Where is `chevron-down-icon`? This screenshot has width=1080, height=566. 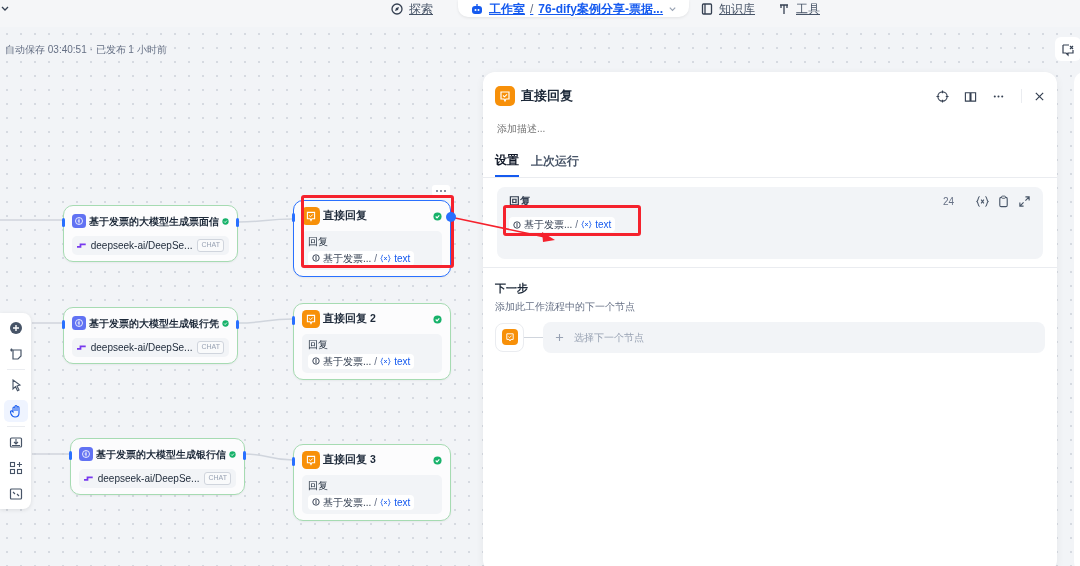 chevron-down-icon is located at coordinates (673, 8).